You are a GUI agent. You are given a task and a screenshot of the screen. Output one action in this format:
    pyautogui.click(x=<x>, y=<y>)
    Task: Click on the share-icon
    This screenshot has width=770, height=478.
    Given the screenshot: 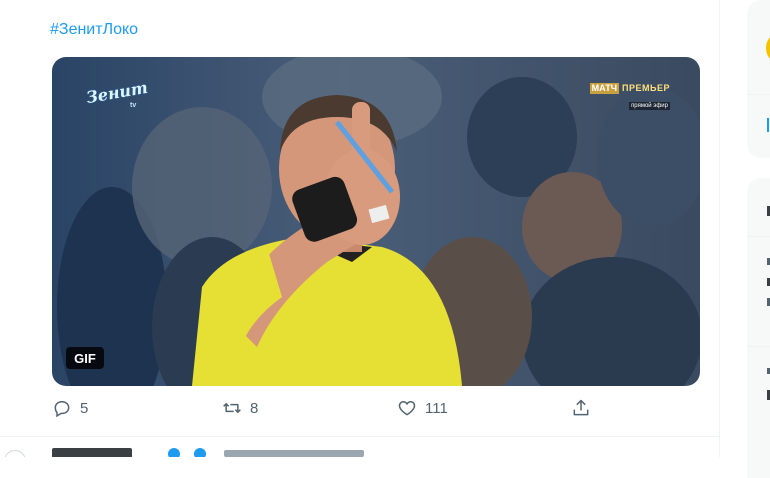 What is the action you would take?
    pyautogui.click(x=581, y=407)
    